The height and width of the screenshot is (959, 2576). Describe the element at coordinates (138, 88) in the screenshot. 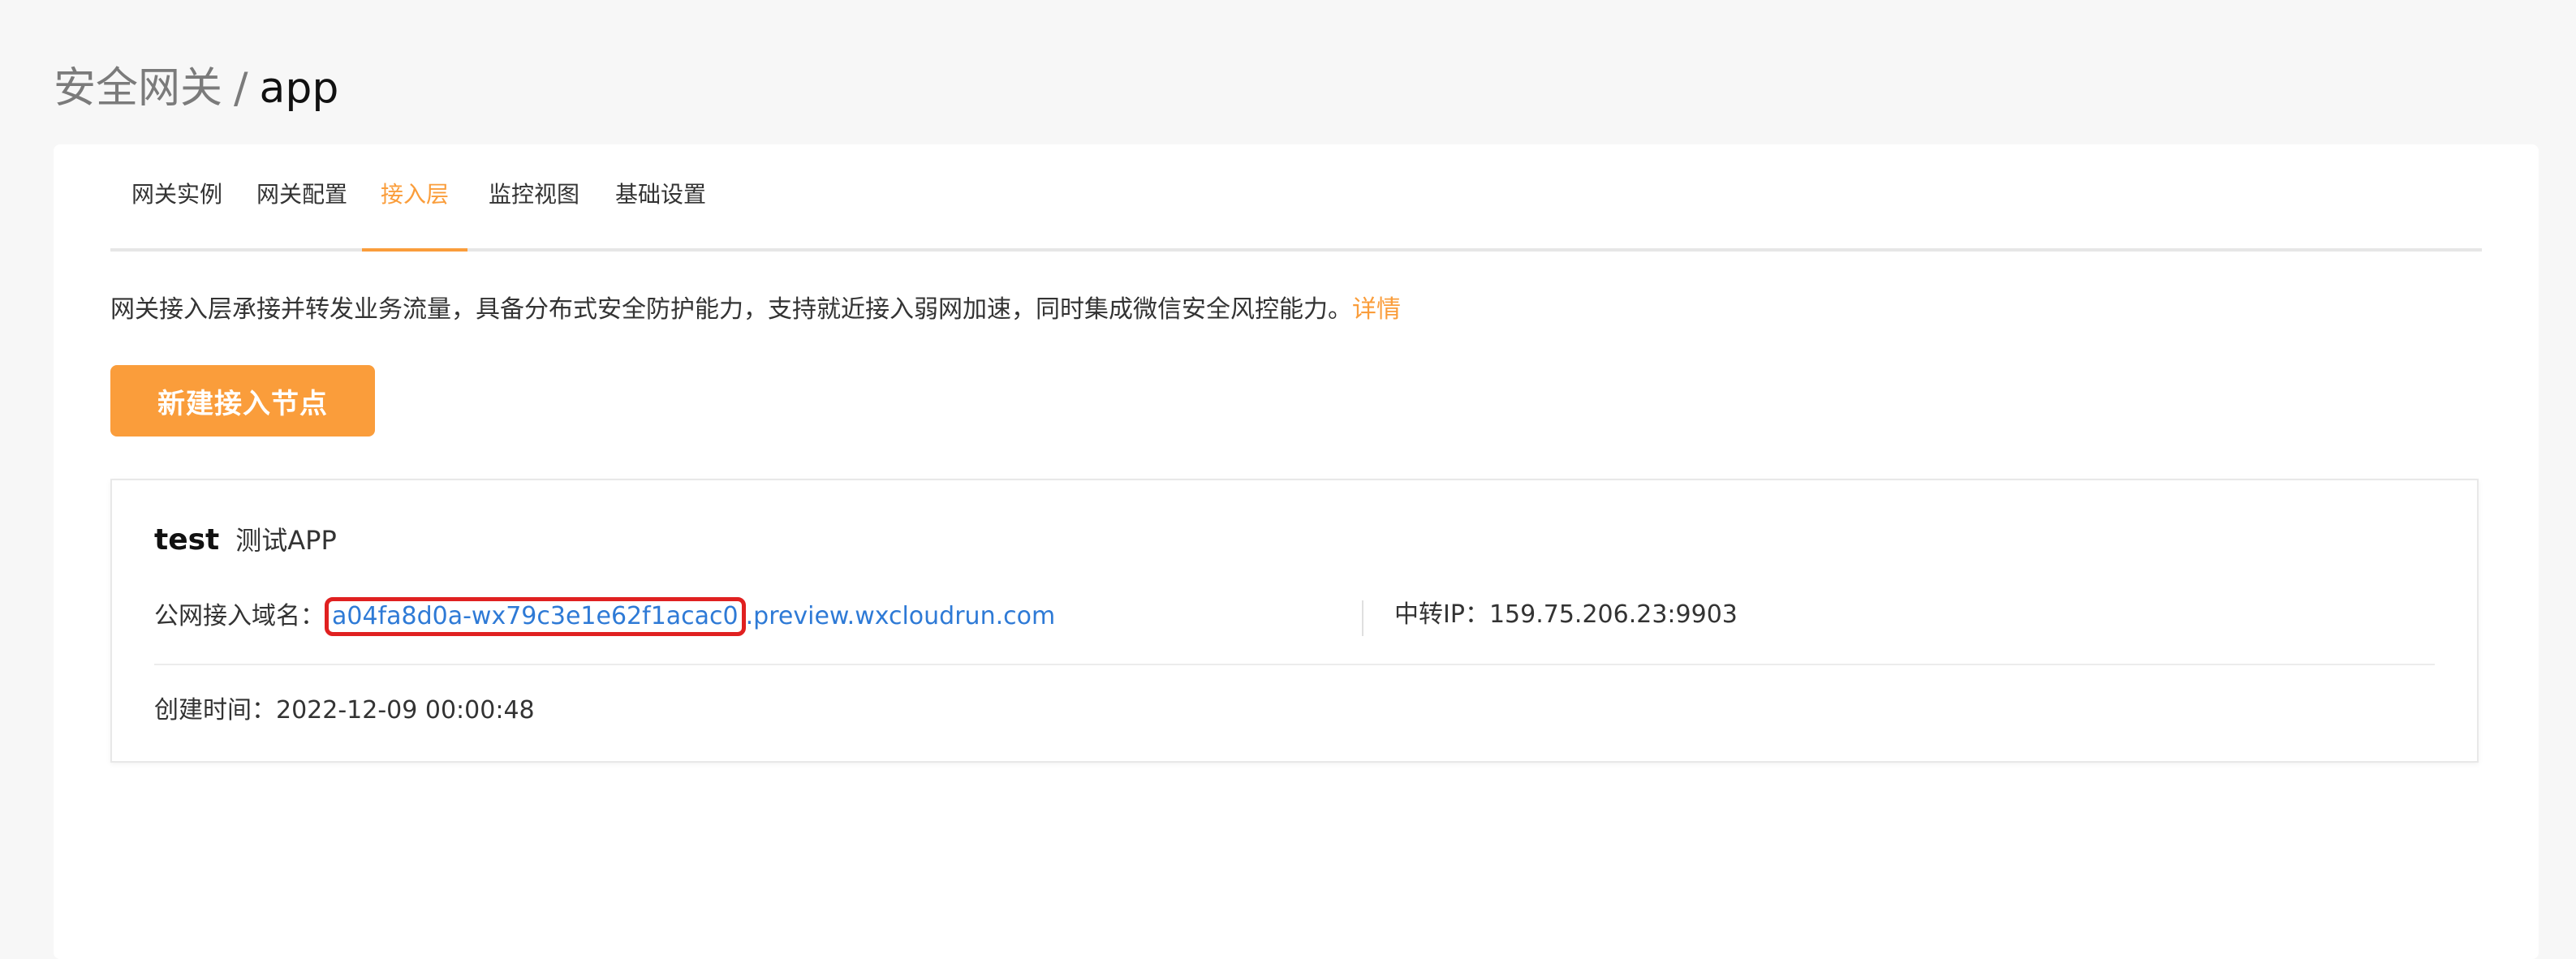

I see `breadcrumb-parent: 安全网关` at that location.